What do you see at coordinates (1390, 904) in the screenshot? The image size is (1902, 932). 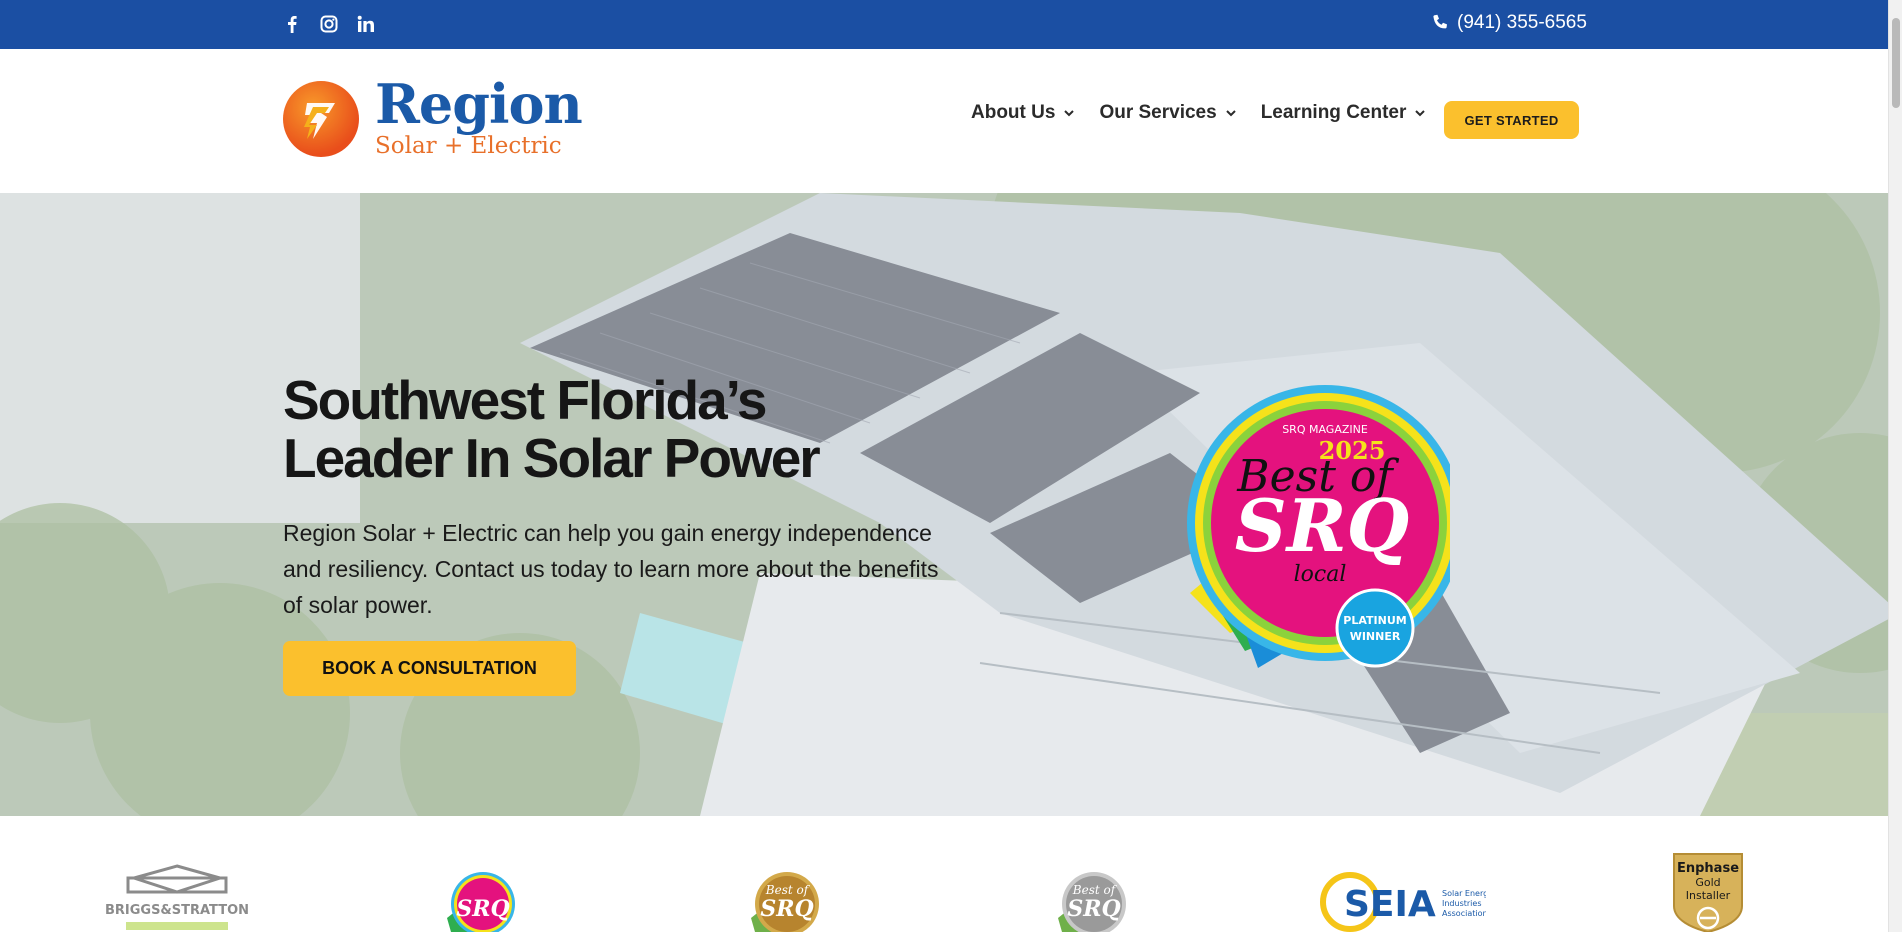 I see `seia-text: SEIA` at bounding box center [1390, 904].